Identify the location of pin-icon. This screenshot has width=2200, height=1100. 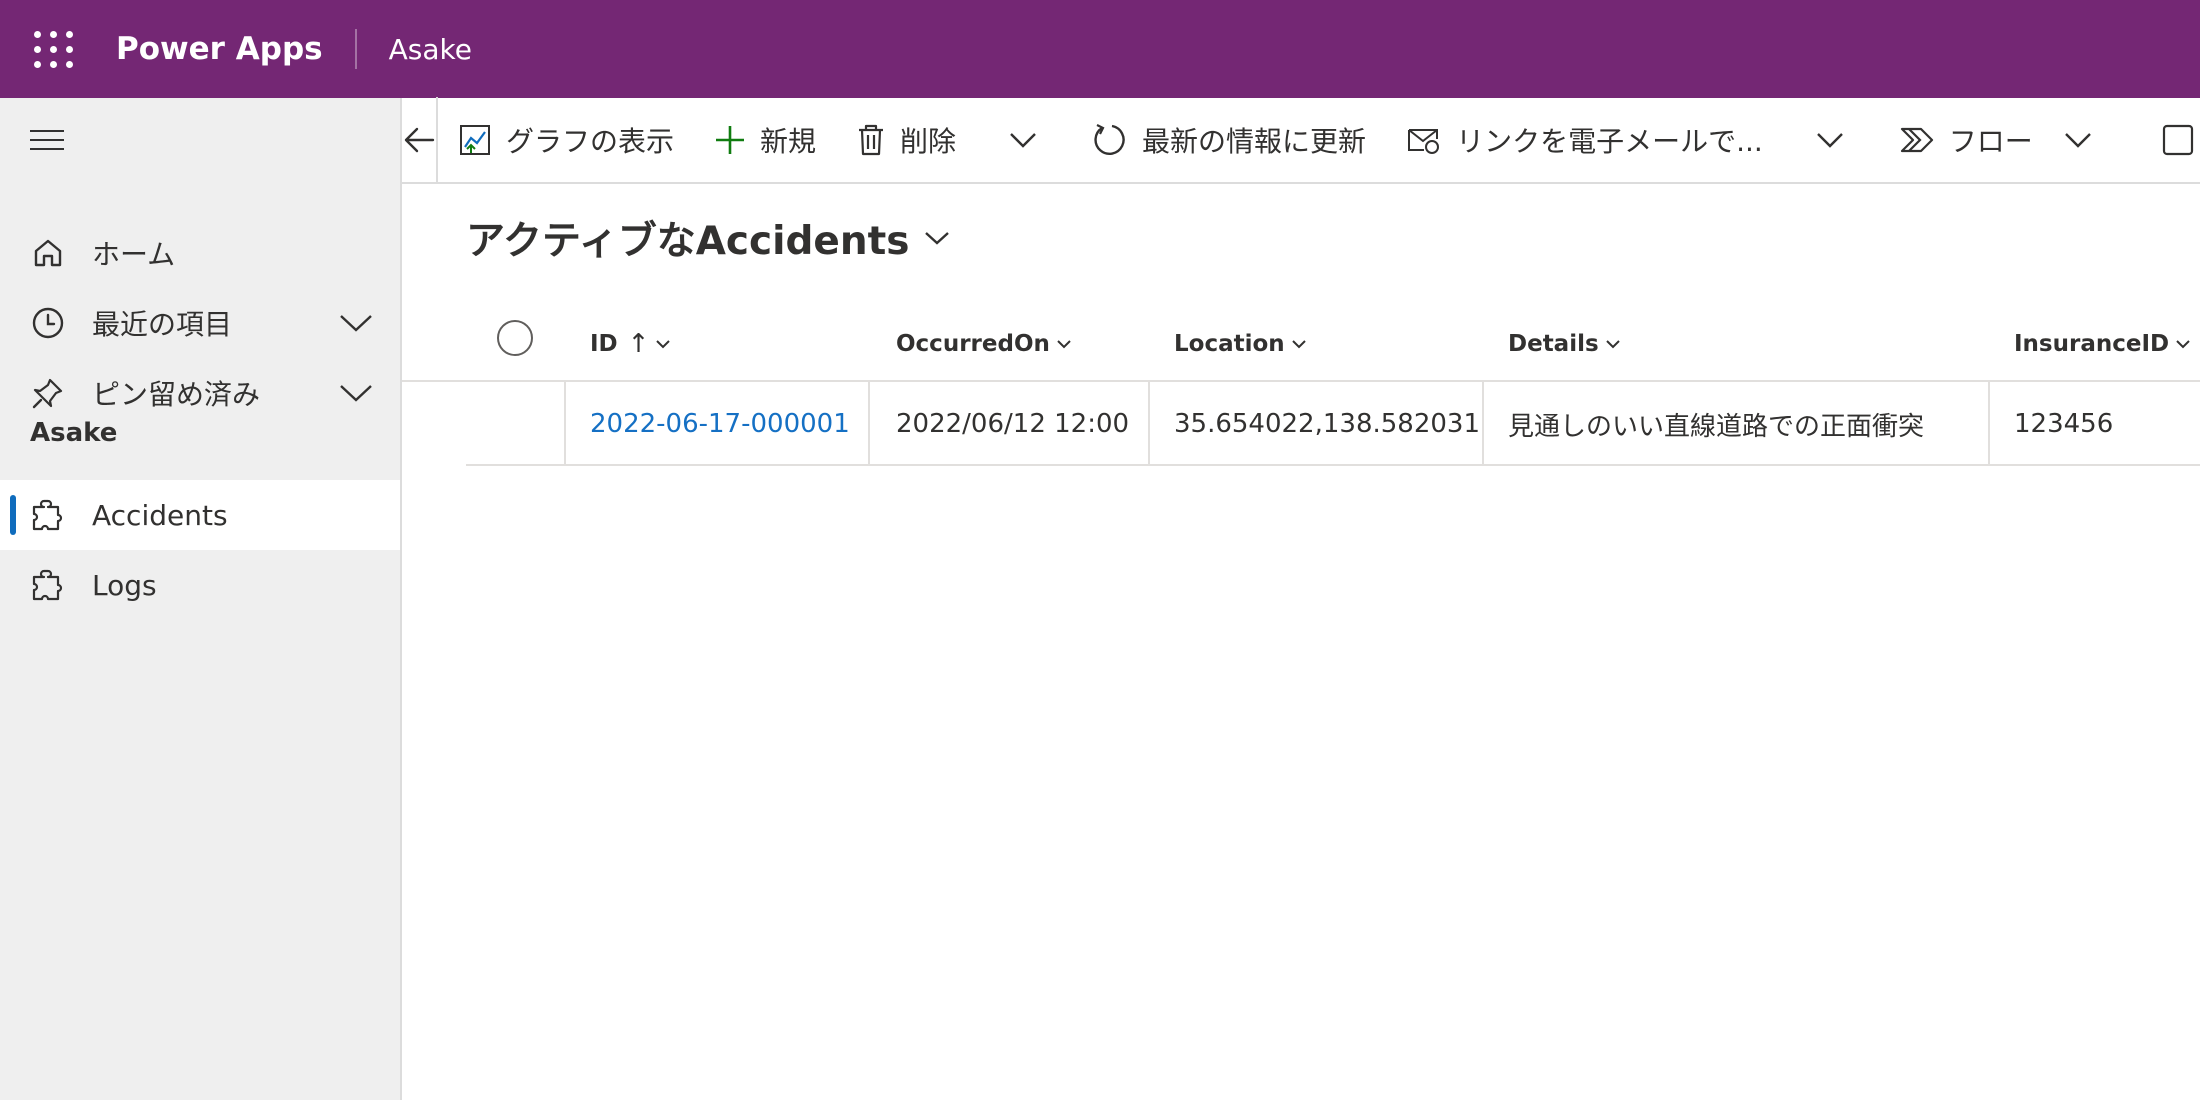
(47, 393).